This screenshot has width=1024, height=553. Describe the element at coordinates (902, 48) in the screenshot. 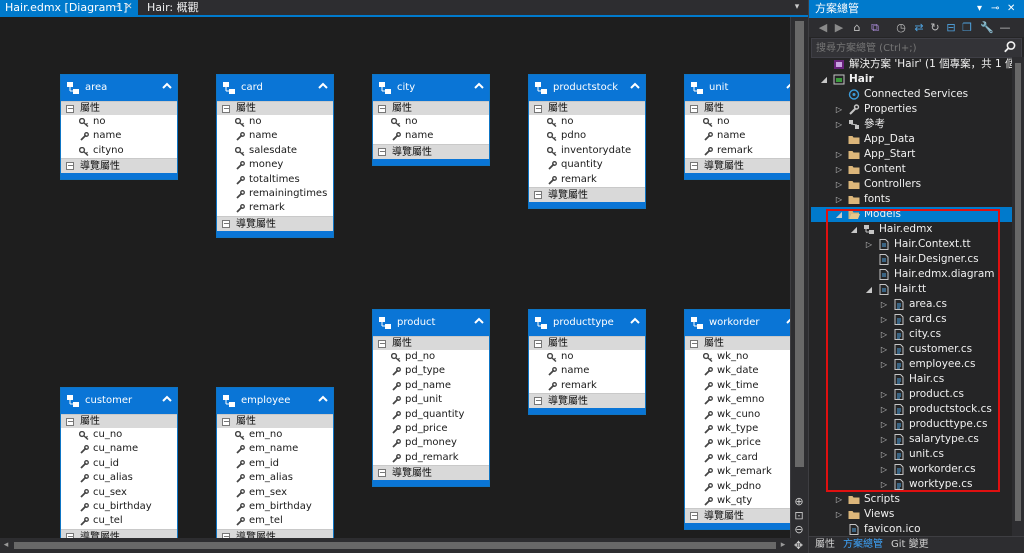

I see `search-input` at that location.